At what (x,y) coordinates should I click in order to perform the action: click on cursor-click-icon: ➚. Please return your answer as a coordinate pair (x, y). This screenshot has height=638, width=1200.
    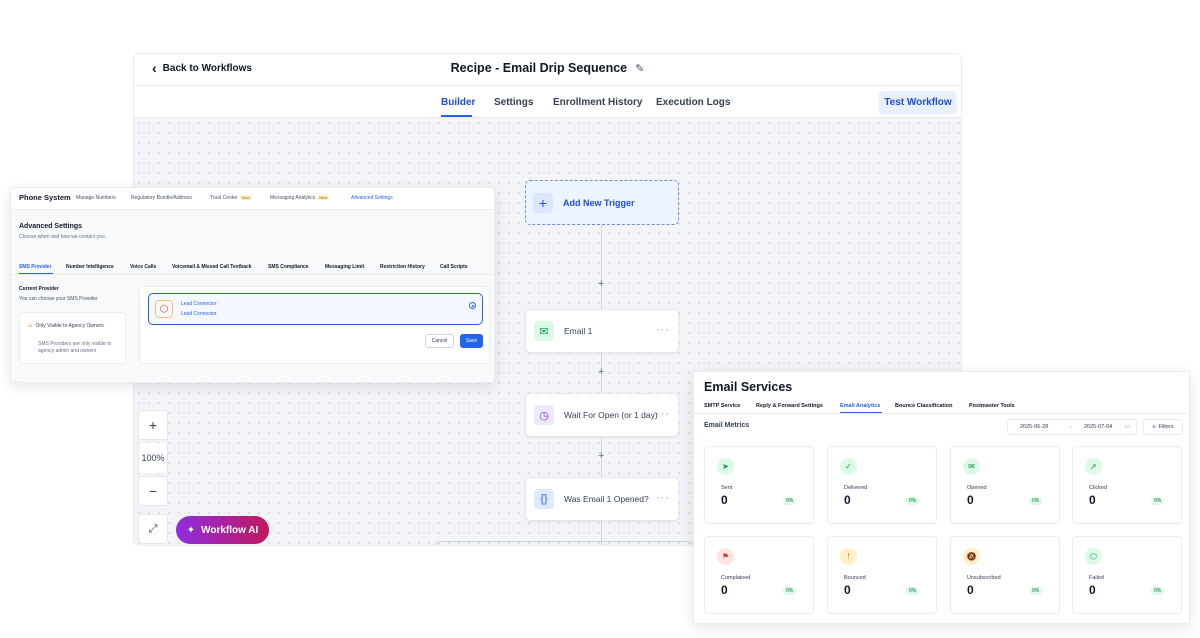
    Looking at the image, I should click on (1093, 466).